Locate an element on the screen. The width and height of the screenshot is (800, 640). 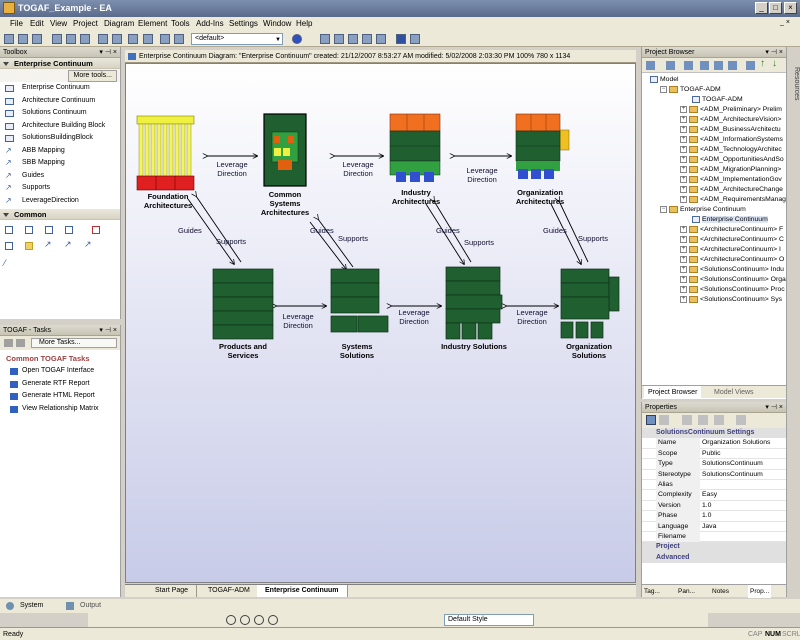
collapse-icon: − is located at coordinates (663, 89).